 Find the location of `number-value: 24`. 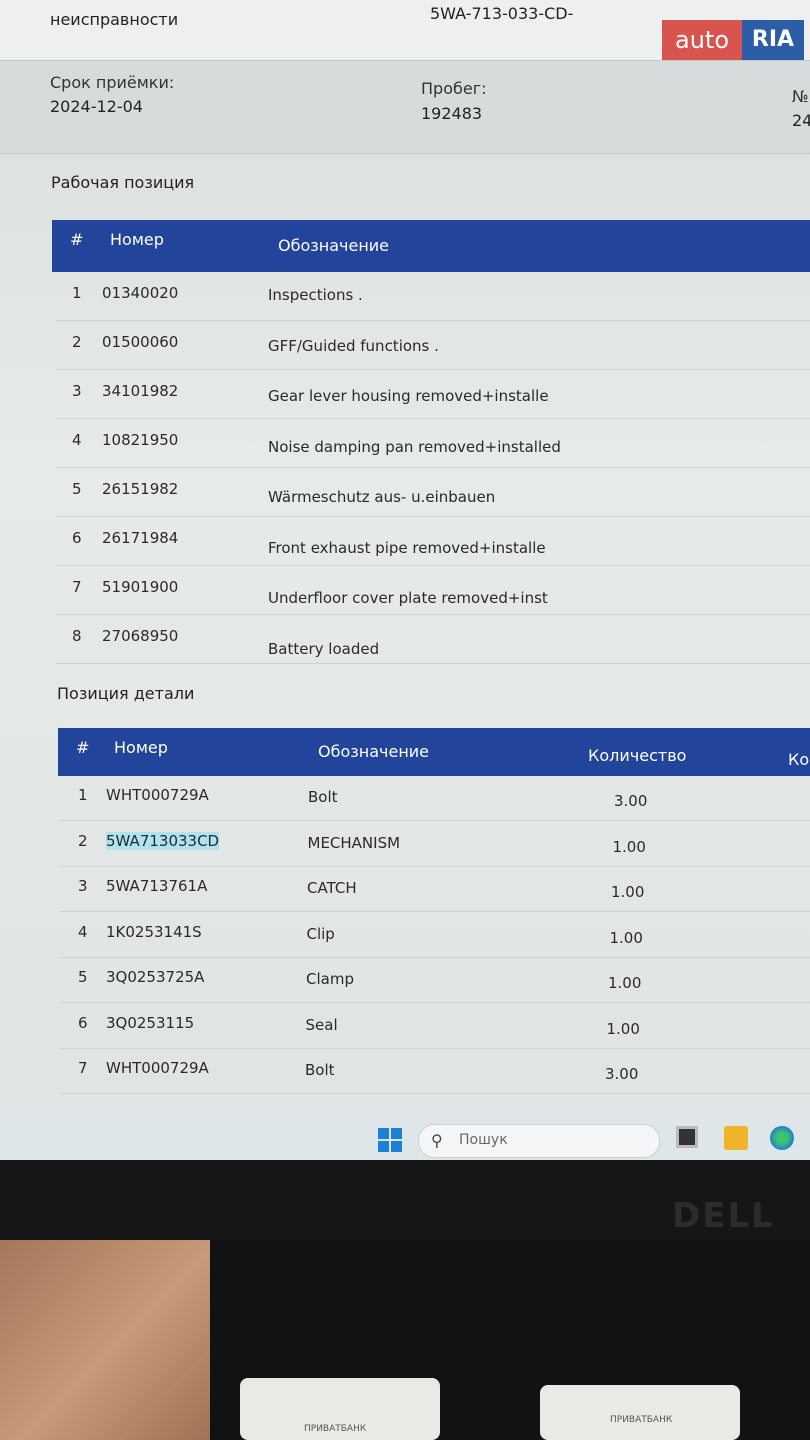

number-value: 24 is located at coordinates (801, 120).